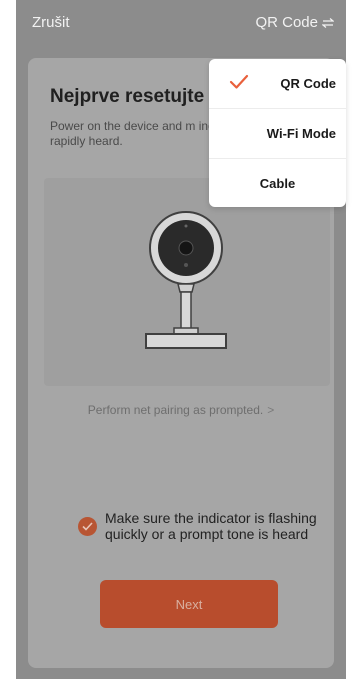 This screenshot has height=679, width=356. I want to click on camera-icon, so click(186, 280).